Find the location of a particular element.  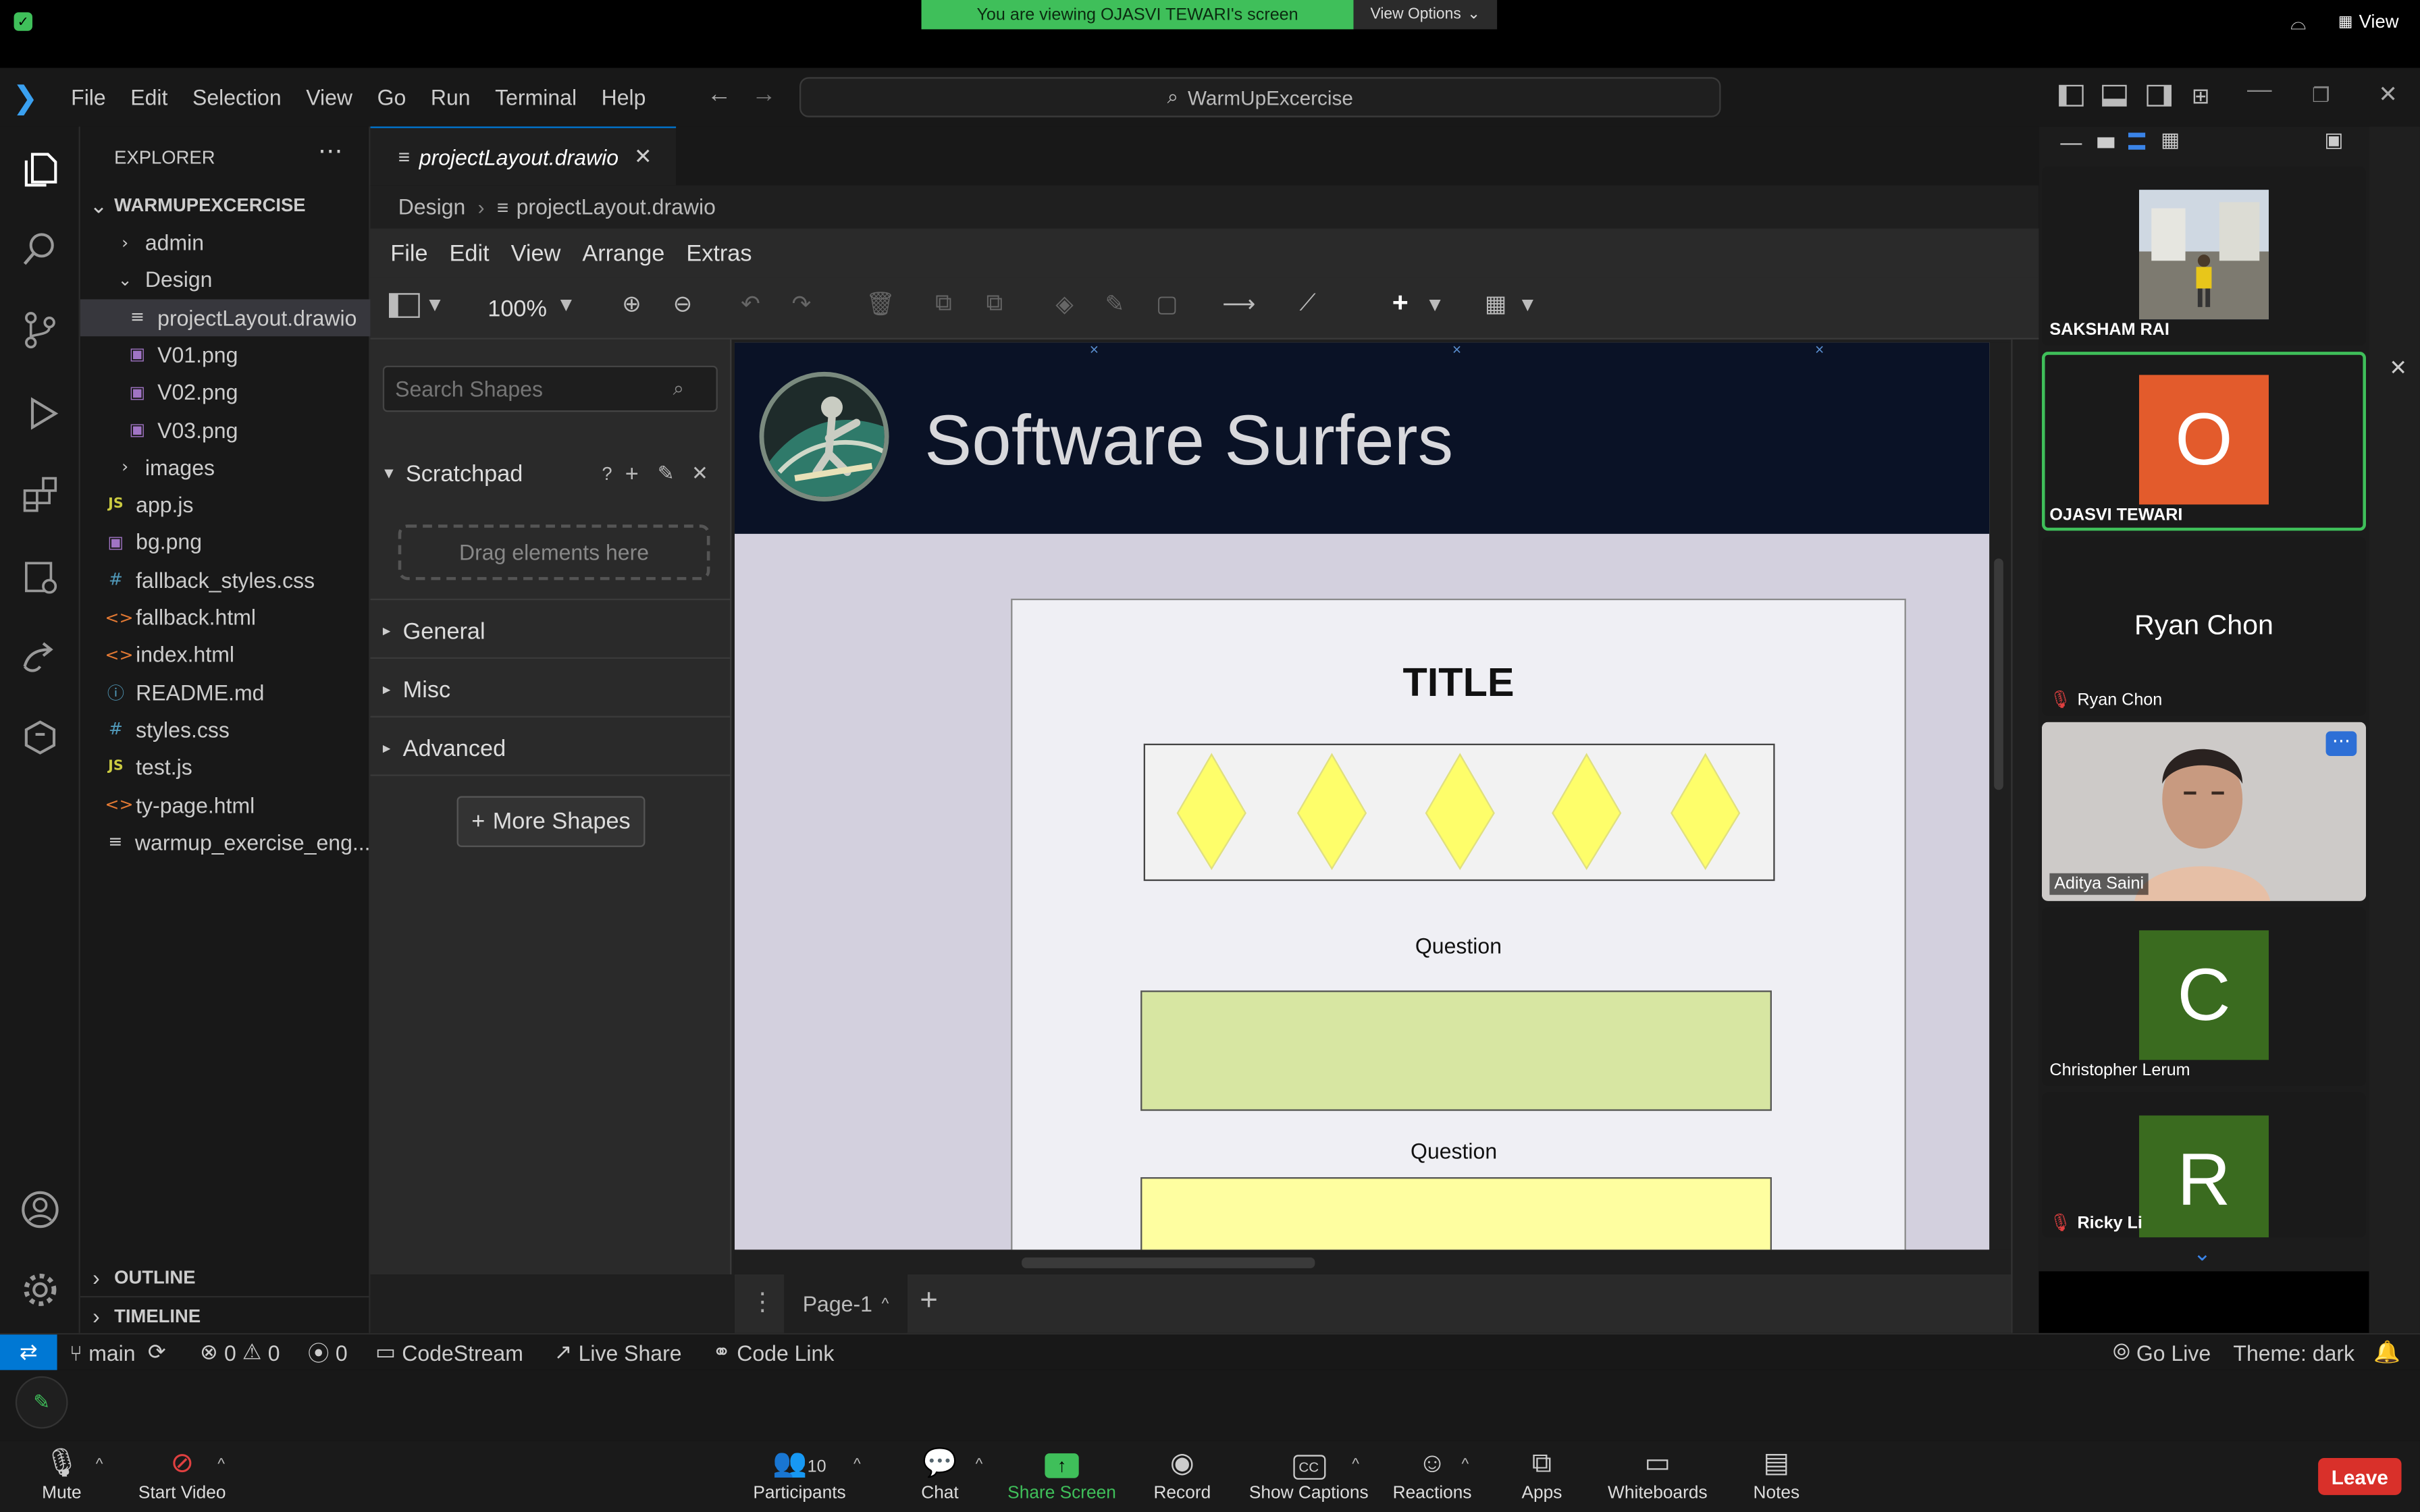

minimize-video-icon: — is located at coordinates (2071, 142).